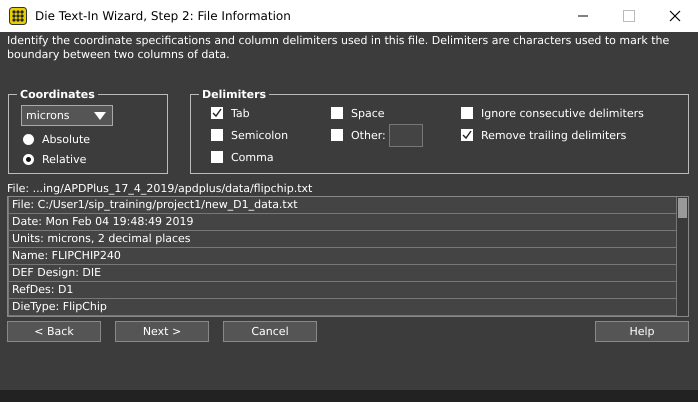  What do you see at coordinates (259, 135) in the screenshot?
I see `checkbox-label: Semicolon` at bounding box center [259, 135].